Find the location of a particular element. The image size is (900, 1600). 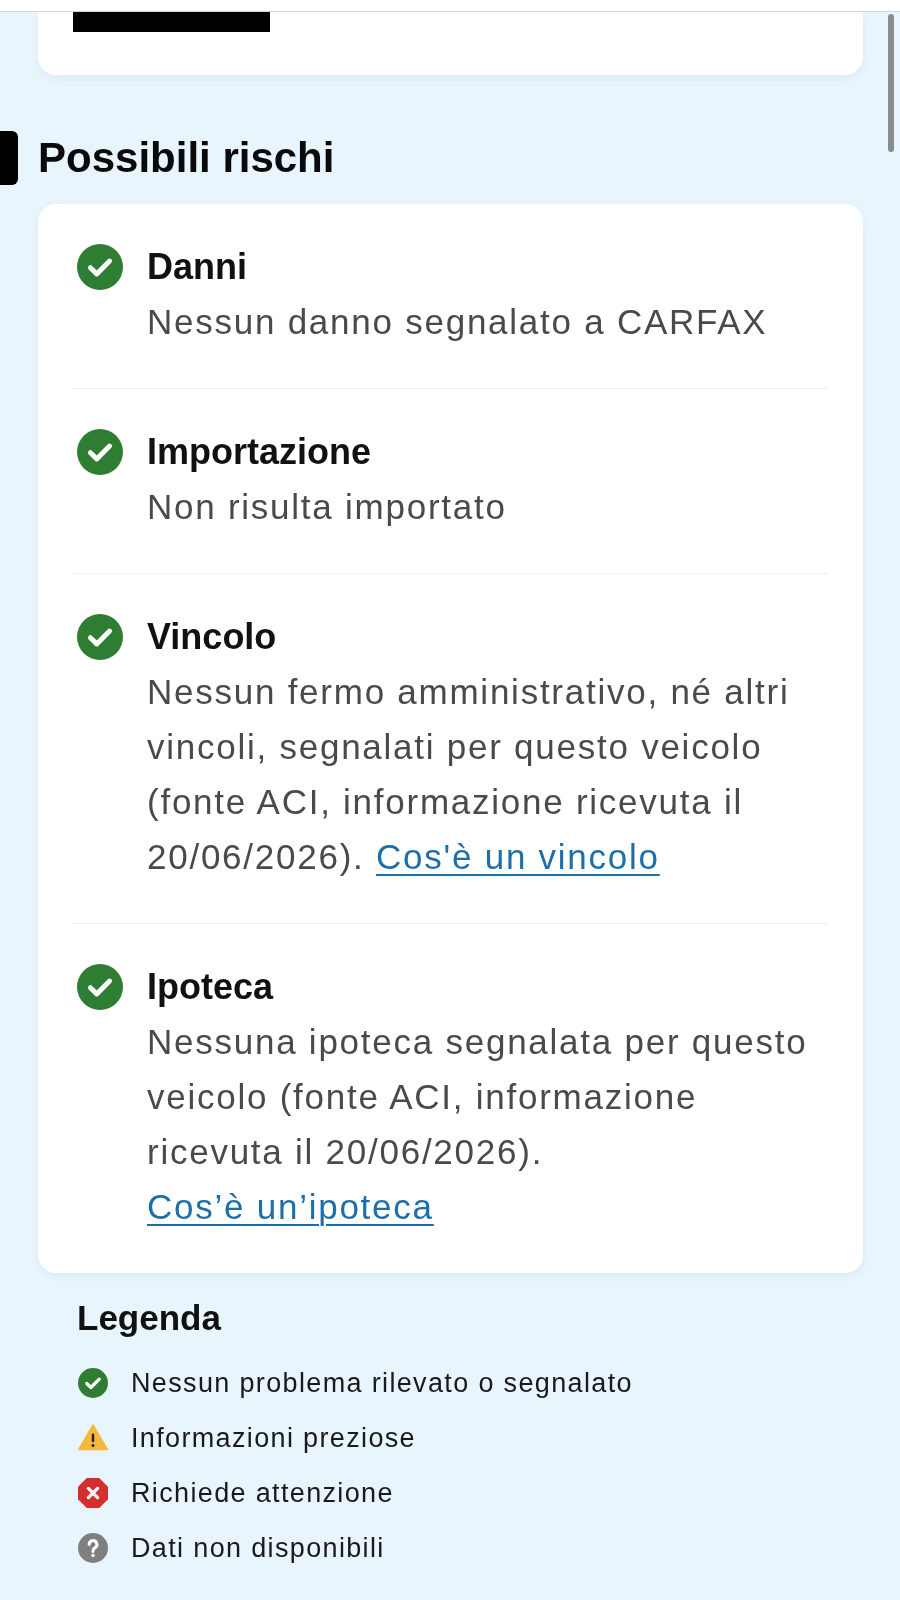

info-link: Cos'è un vincolo is located at coordinates (518, 856).